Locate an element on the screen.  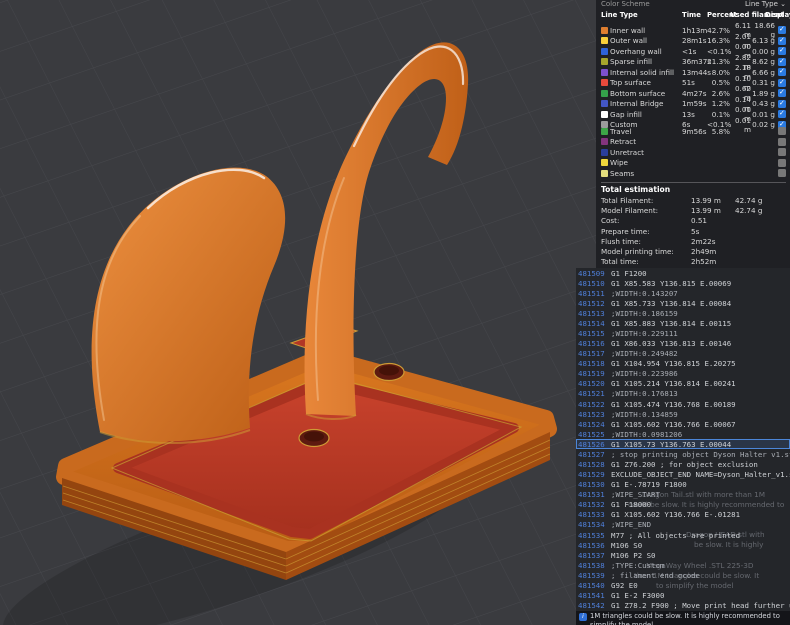
gcode-line: 481513 ;WIDTH:0.186159 is located at coordinates (683, 313).